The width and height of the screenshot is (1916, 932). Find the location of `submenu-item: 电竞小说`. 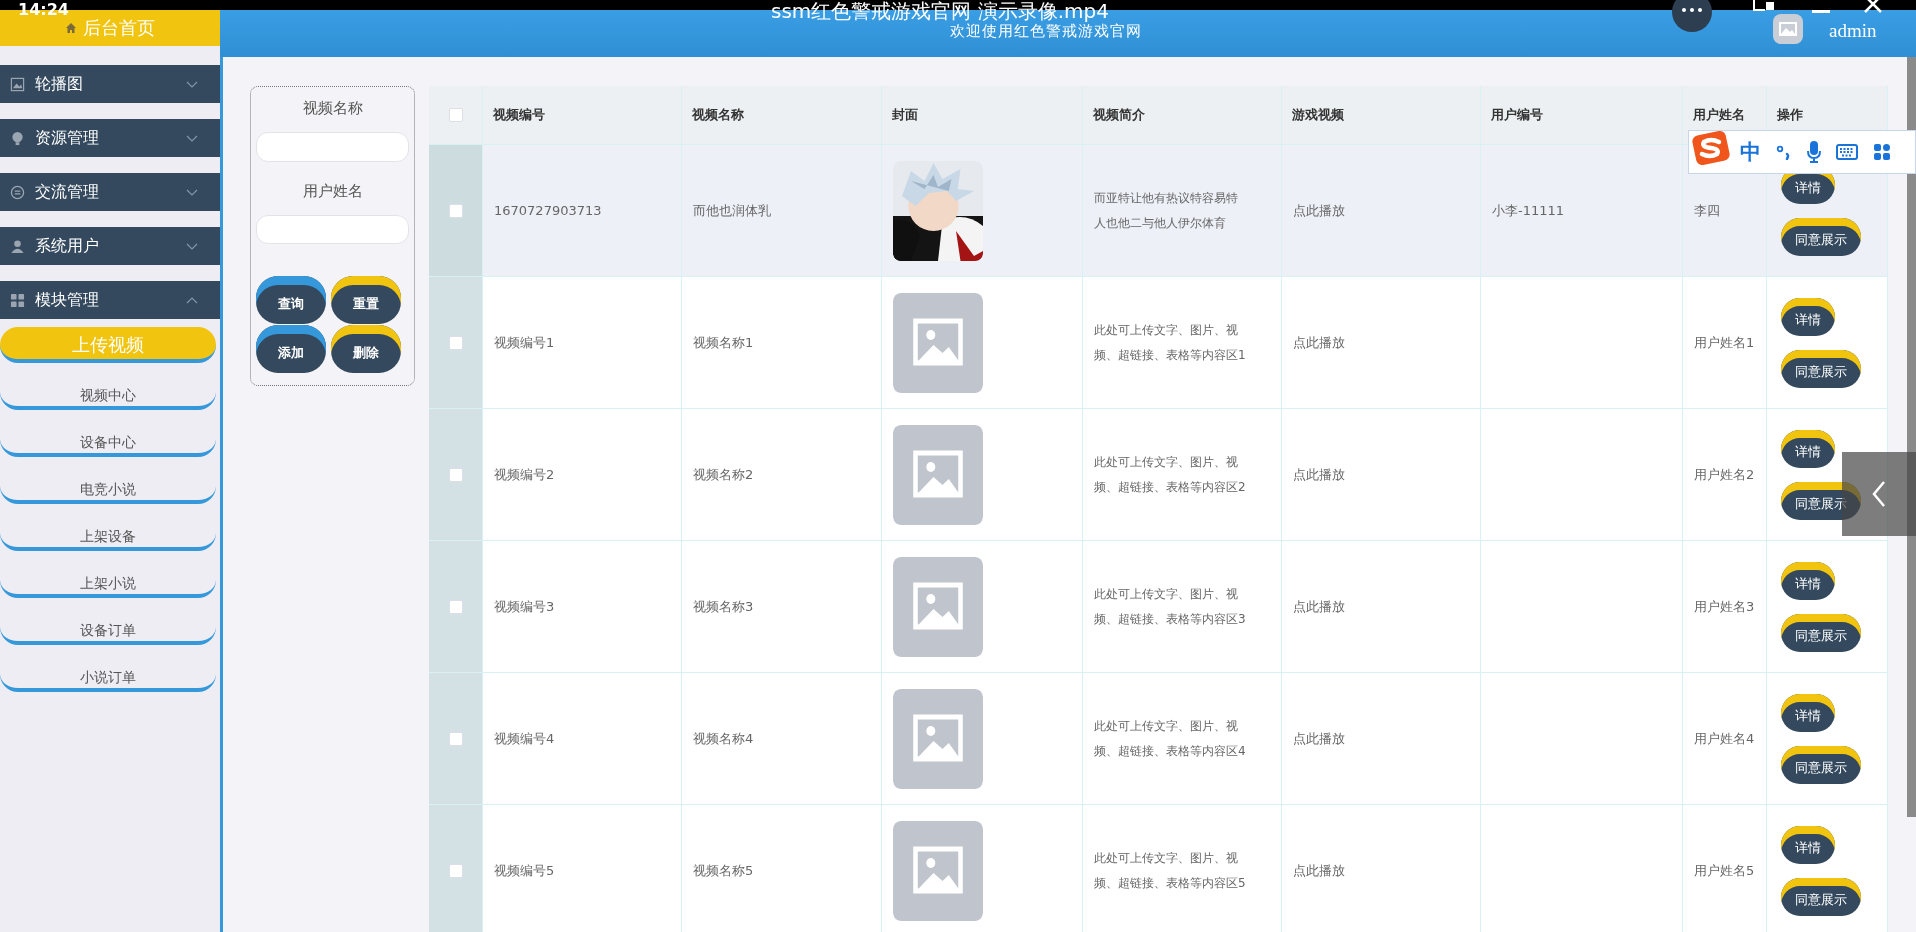

submenu-item: 电竞小说 is located at coordinates (108, 486).